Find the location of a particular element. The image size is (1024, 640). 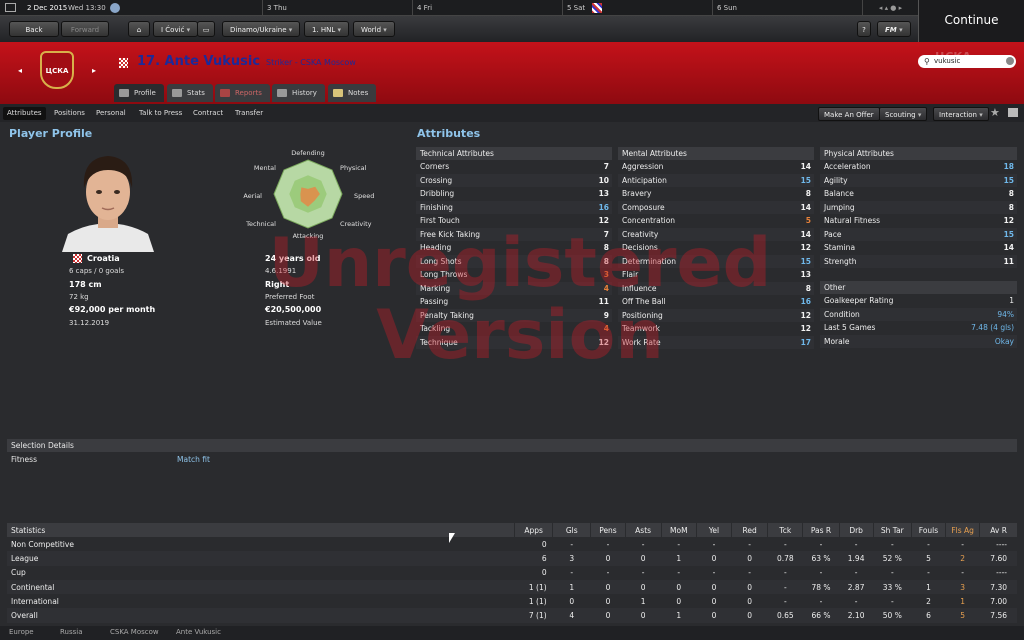

calendar-day: 3 Thu is located at coordinates (337, 8).